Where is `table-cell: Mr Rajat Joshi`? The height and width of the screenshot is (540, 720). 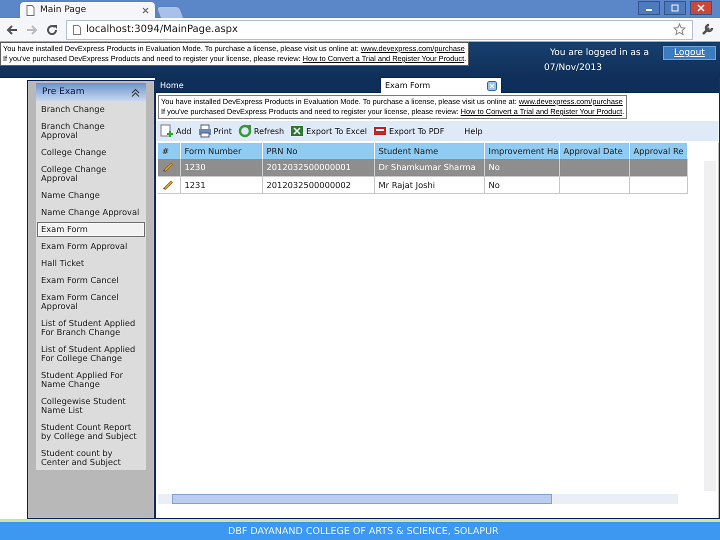
table-cell: Mr Rajat Joshi is located at coordinates (407, 185).